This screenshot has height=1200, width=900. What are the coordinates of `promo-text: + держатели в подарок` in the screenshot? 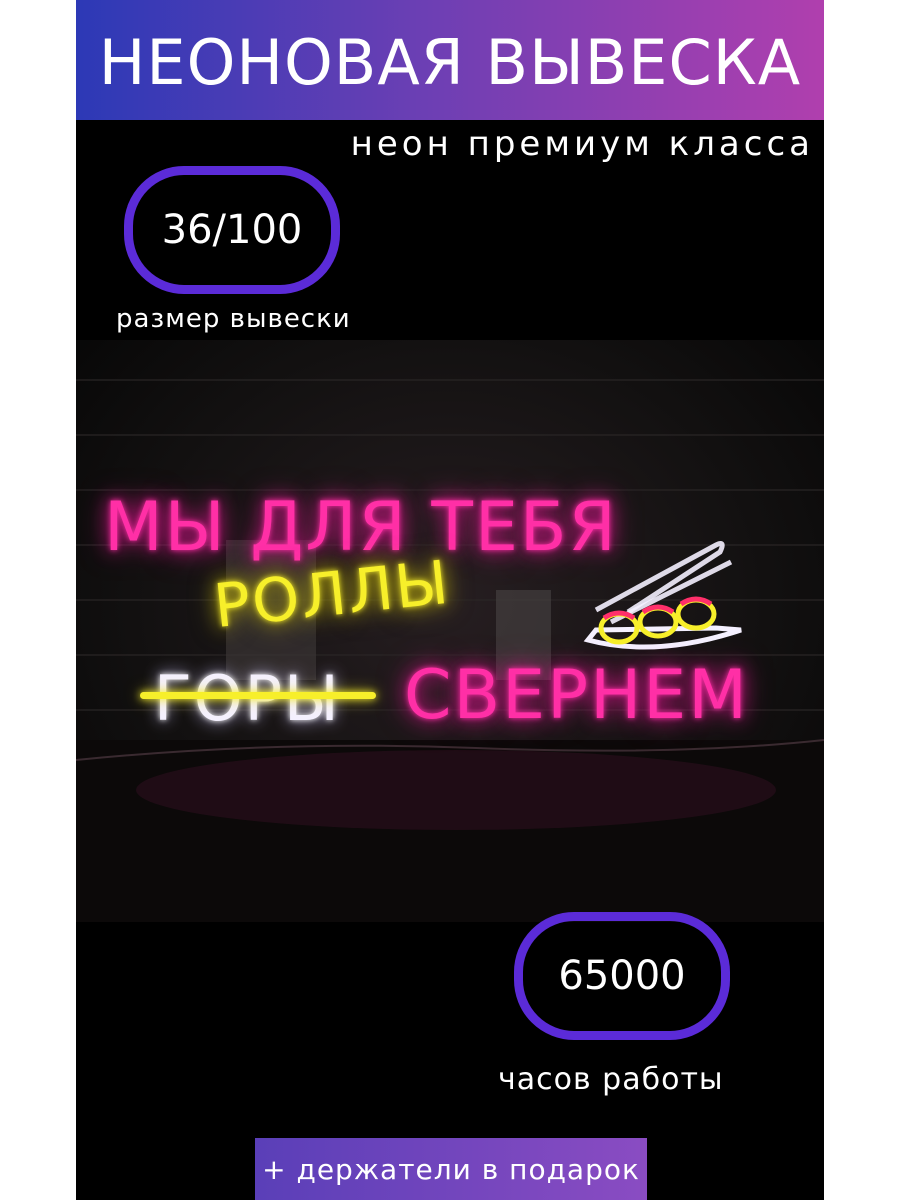 It's located at (451, 1169).